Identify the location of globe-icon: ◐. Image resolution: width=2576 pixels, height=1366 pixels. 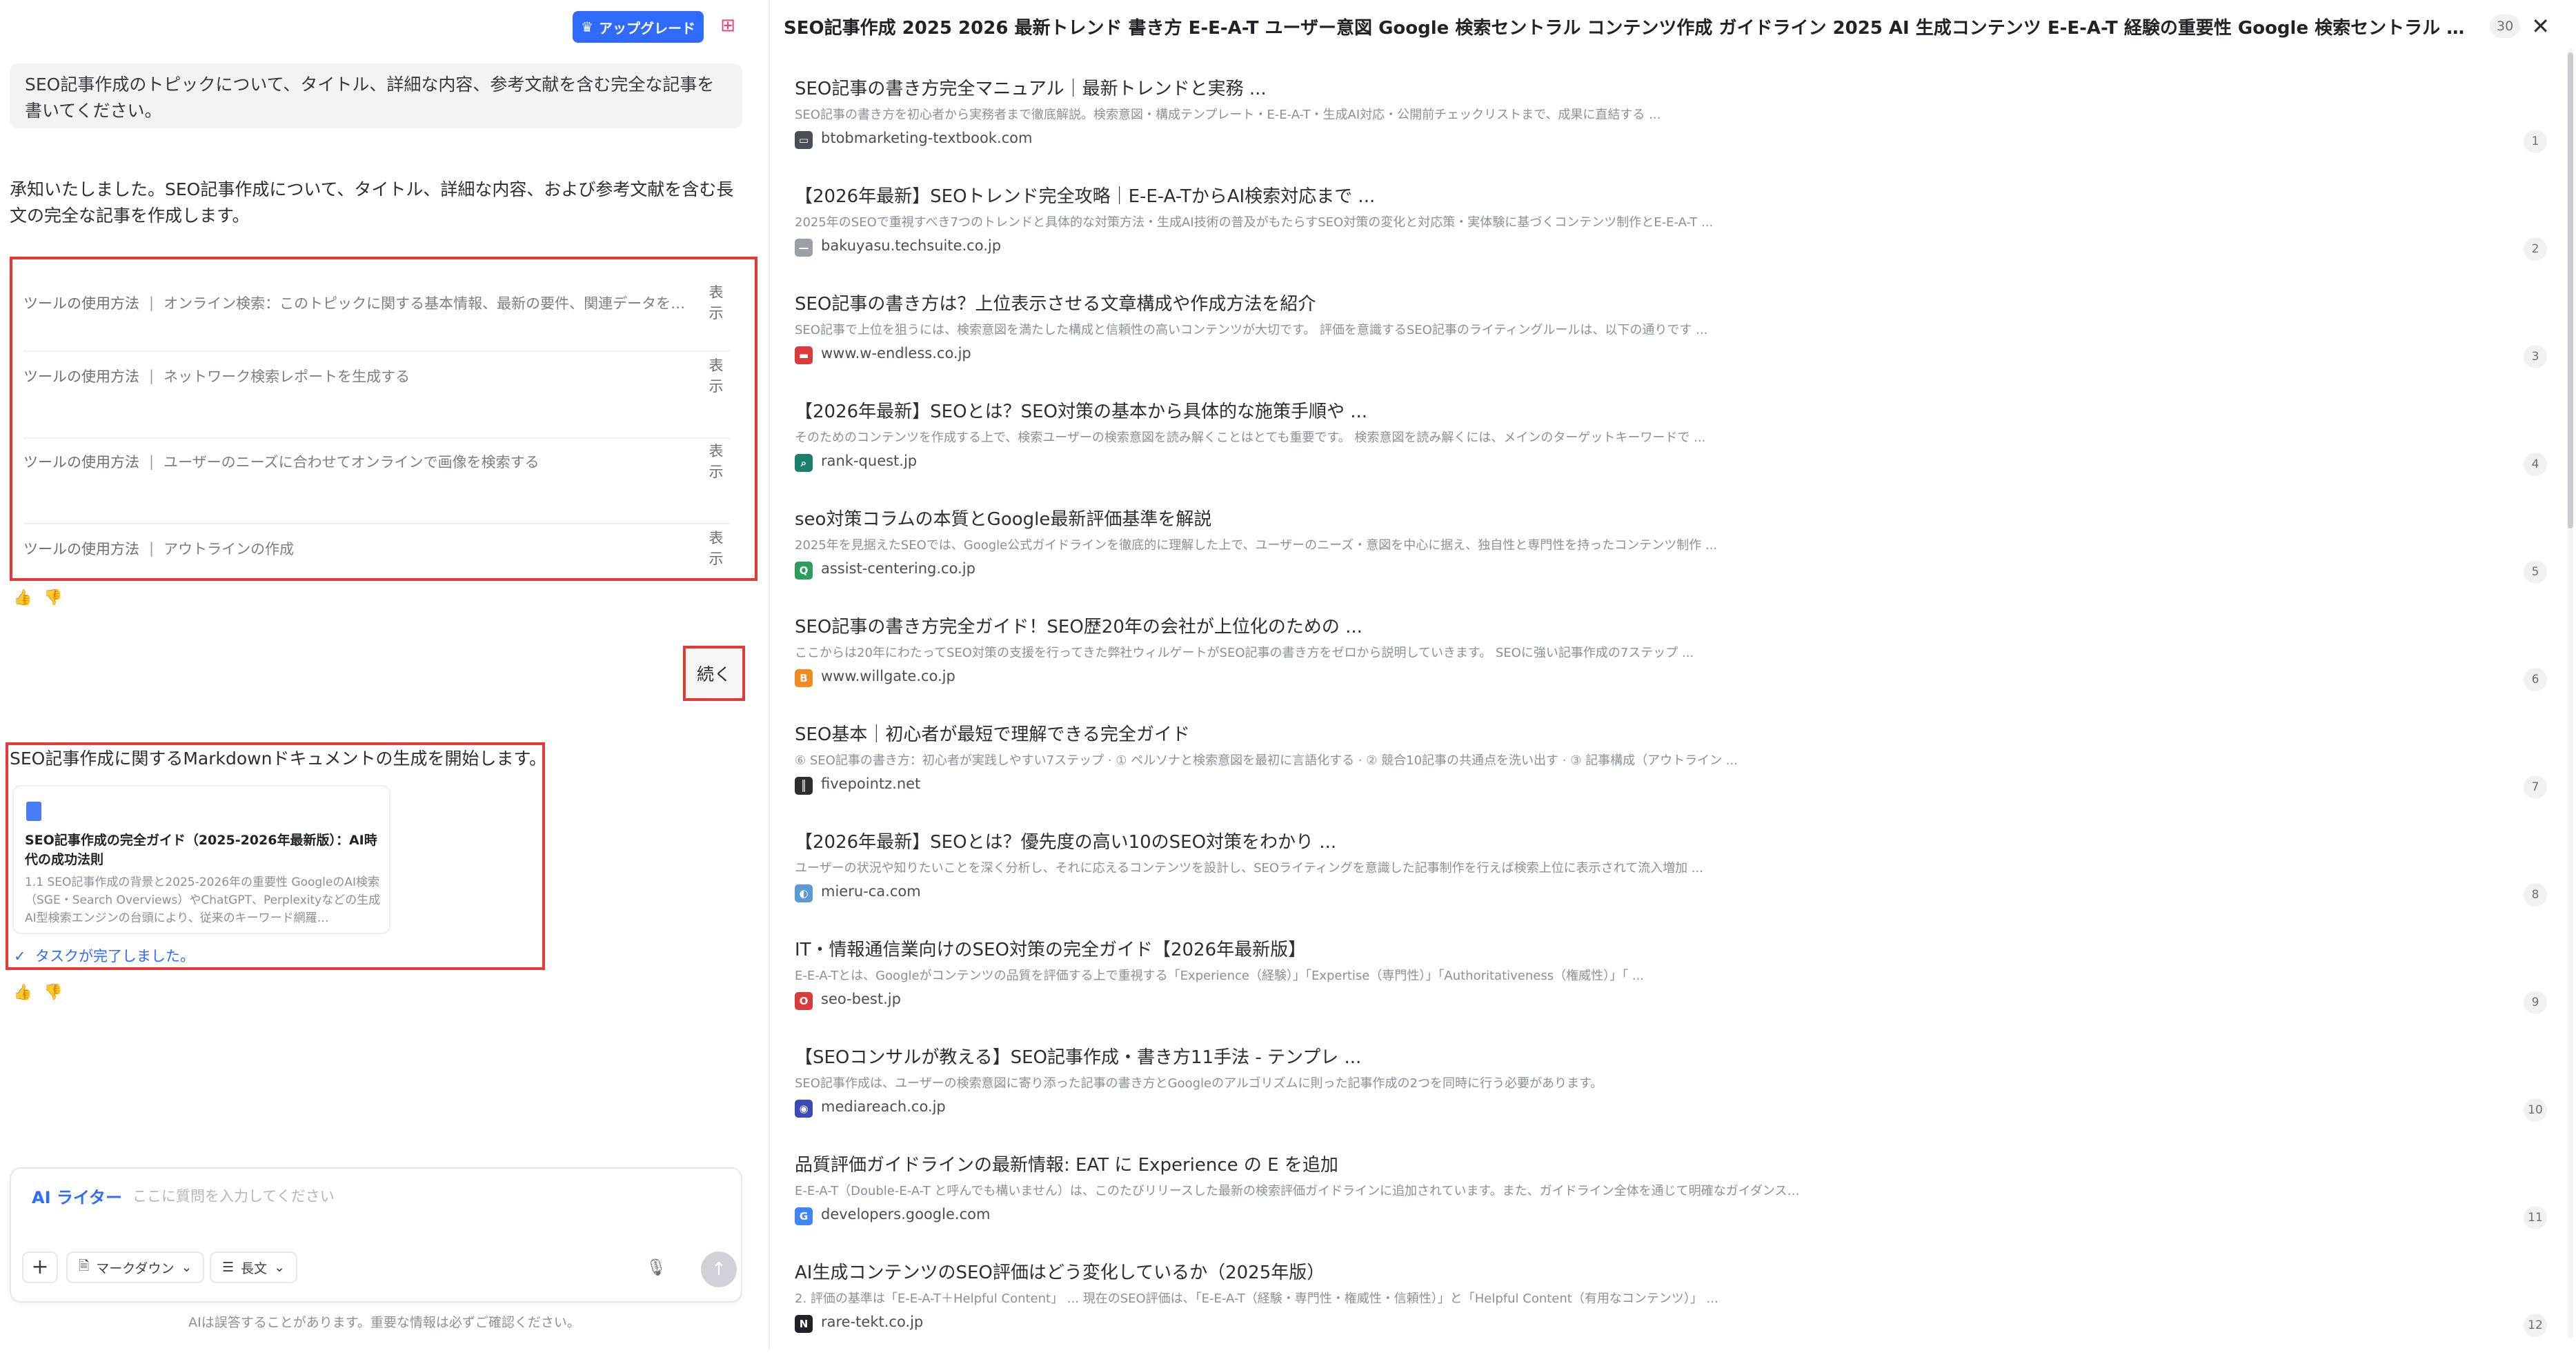
(804, 893).